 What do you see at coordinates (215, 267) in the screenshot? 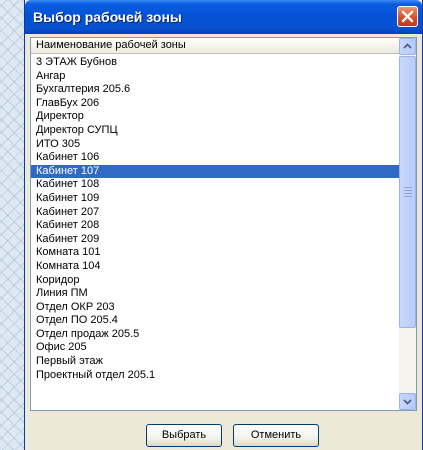
I see `list-item: Комната 104` at bounding box center [215, 267].